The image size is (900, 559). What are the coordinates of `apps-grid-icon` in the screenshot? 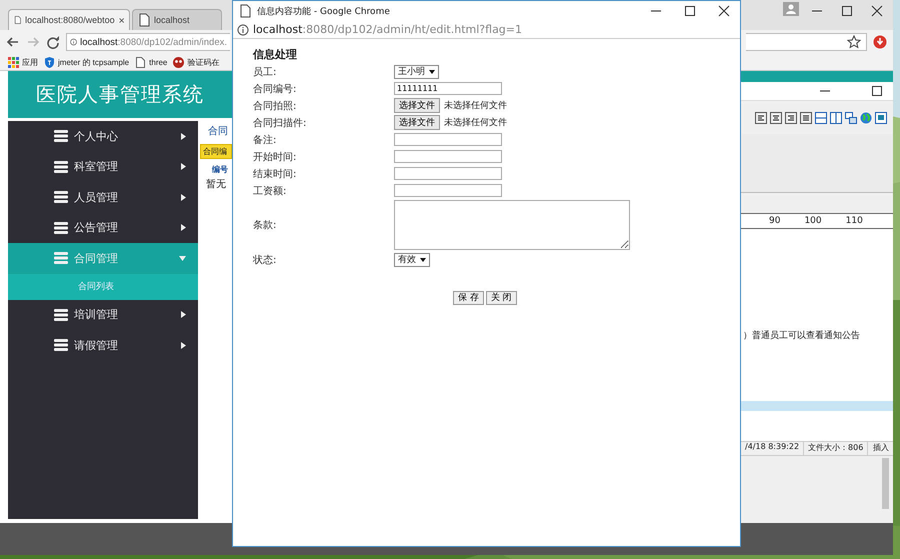 It's located at (13, 62).